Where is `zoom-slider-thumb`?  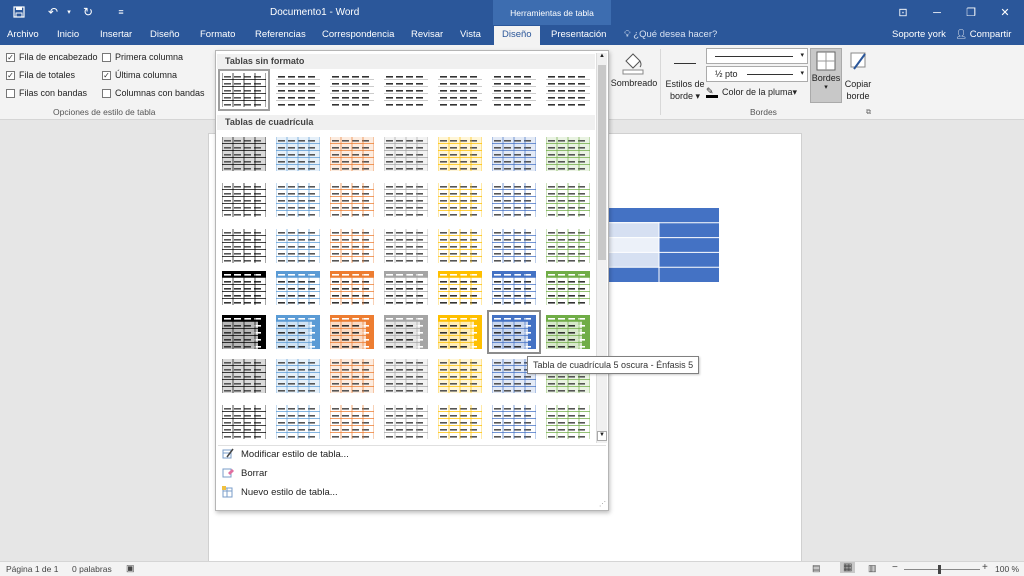
zoom-slider-thumb is located at coordinates (939, 569).